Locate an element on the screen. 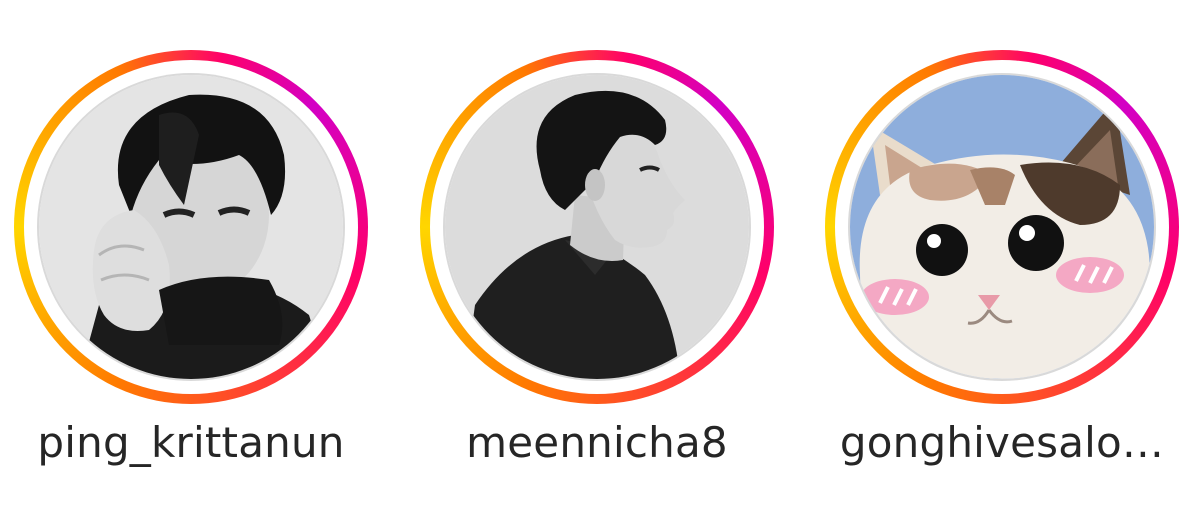 This screenshot has width=1200, height=516. avatar-photo-man-profile is located at coordinates (597, 227).